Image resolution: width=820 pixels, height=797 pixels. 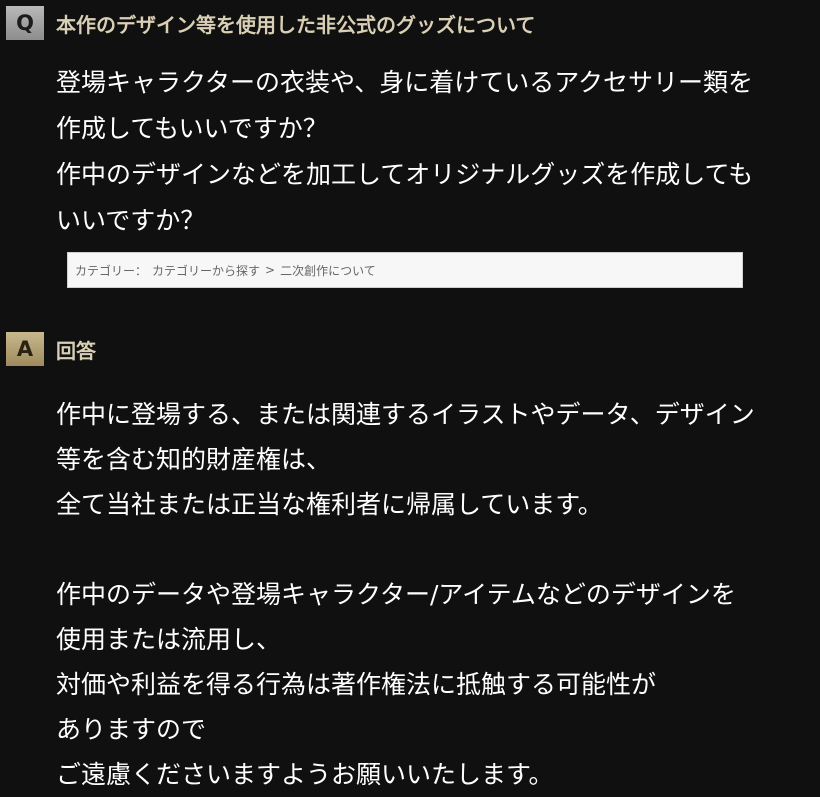 What do you see at coordinates (169, 639) in the screenshot?
I see `answer-line: 使用または流用し、` at bounding box center [169, 639].